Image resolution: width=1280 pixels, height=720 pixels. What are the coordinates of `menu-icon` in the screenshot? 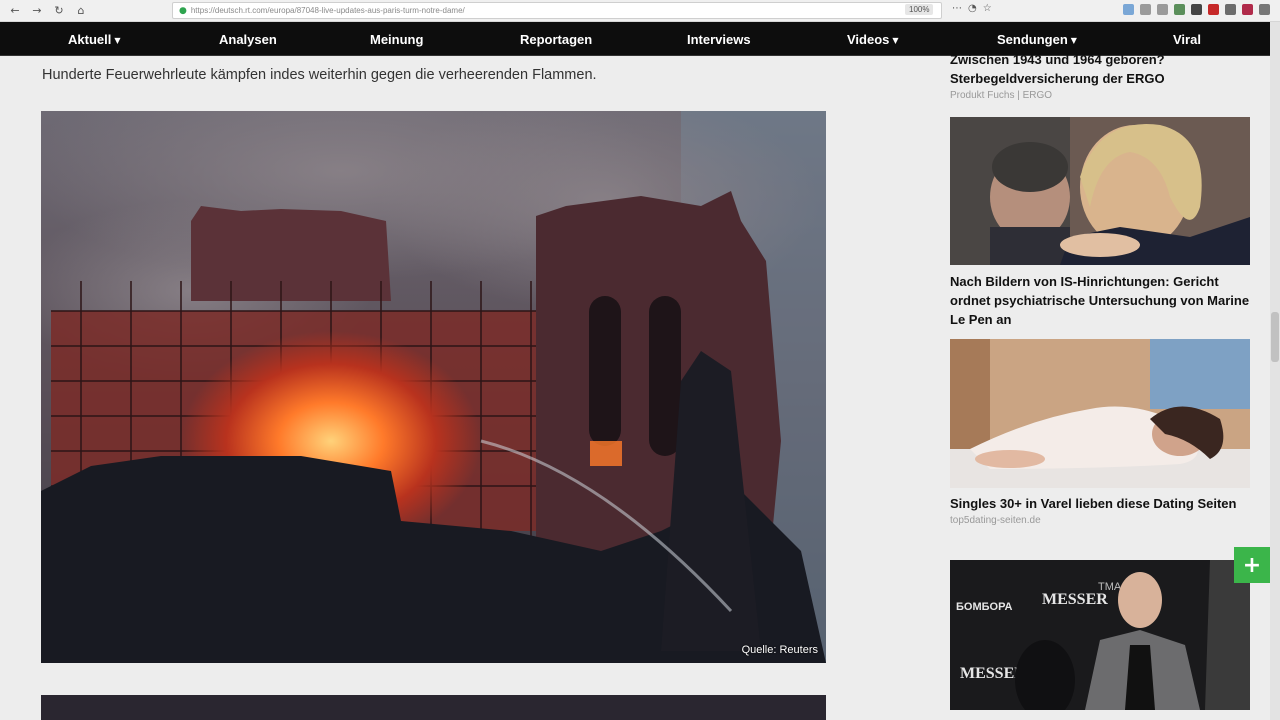 It's located at (1264, 9).